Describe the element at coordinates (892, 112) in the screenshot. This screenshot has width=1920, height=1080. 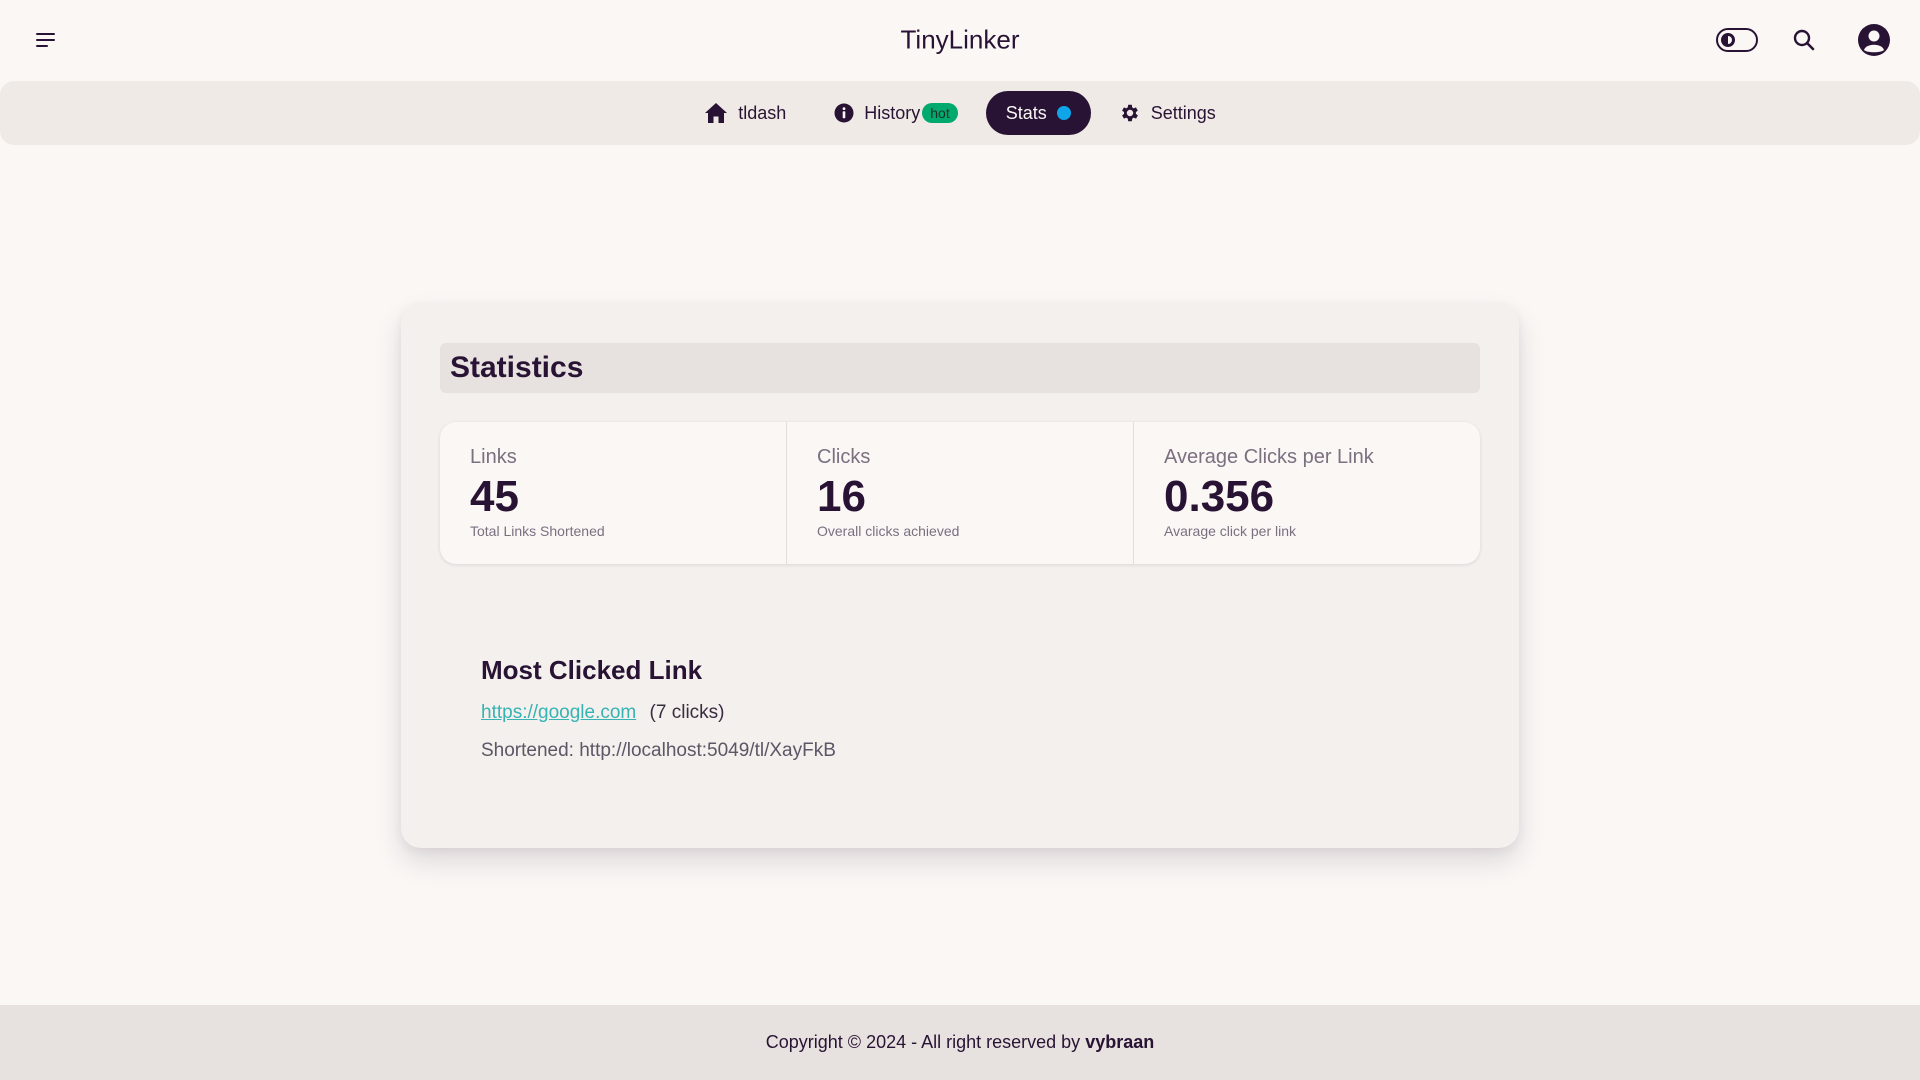
I see `tab-label: History` at that location.